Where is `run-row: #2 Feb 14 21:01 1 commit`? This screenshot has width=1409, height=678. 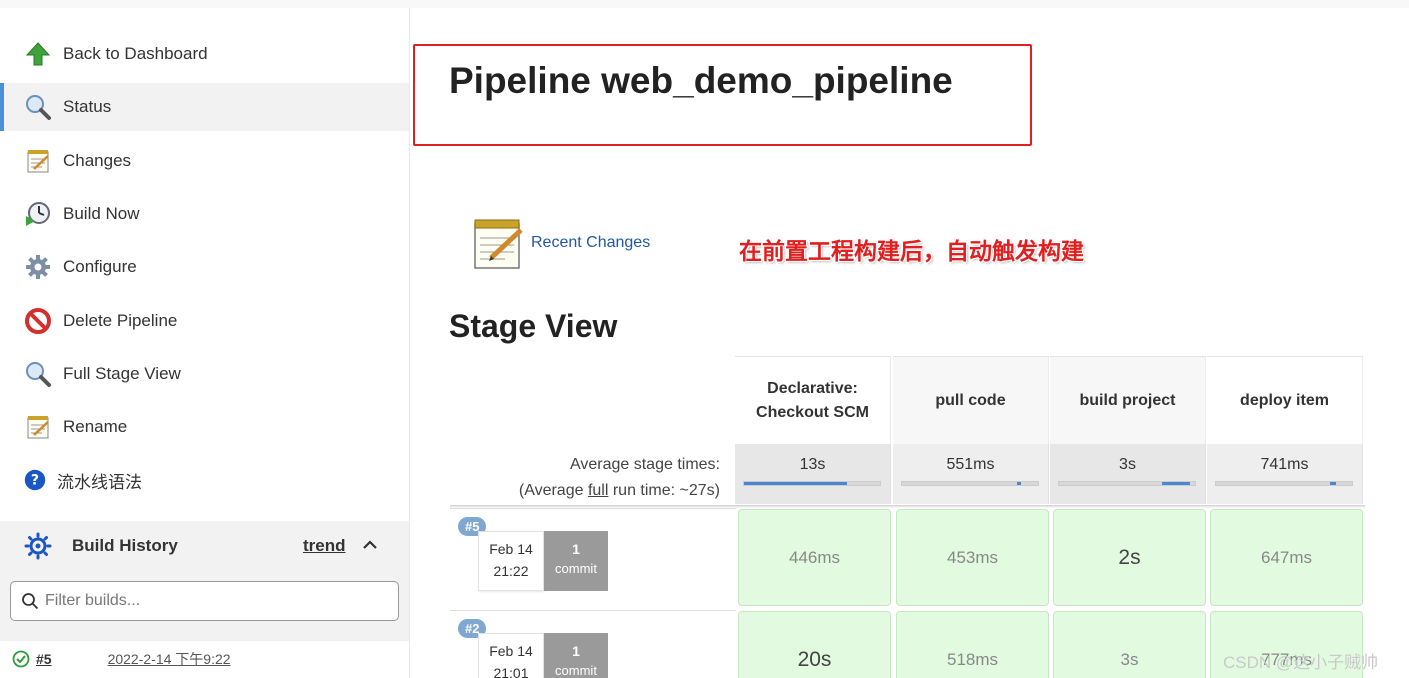
run-row: #2 Feb 14 21:01 1 commit is located at coordinates (593, 644).